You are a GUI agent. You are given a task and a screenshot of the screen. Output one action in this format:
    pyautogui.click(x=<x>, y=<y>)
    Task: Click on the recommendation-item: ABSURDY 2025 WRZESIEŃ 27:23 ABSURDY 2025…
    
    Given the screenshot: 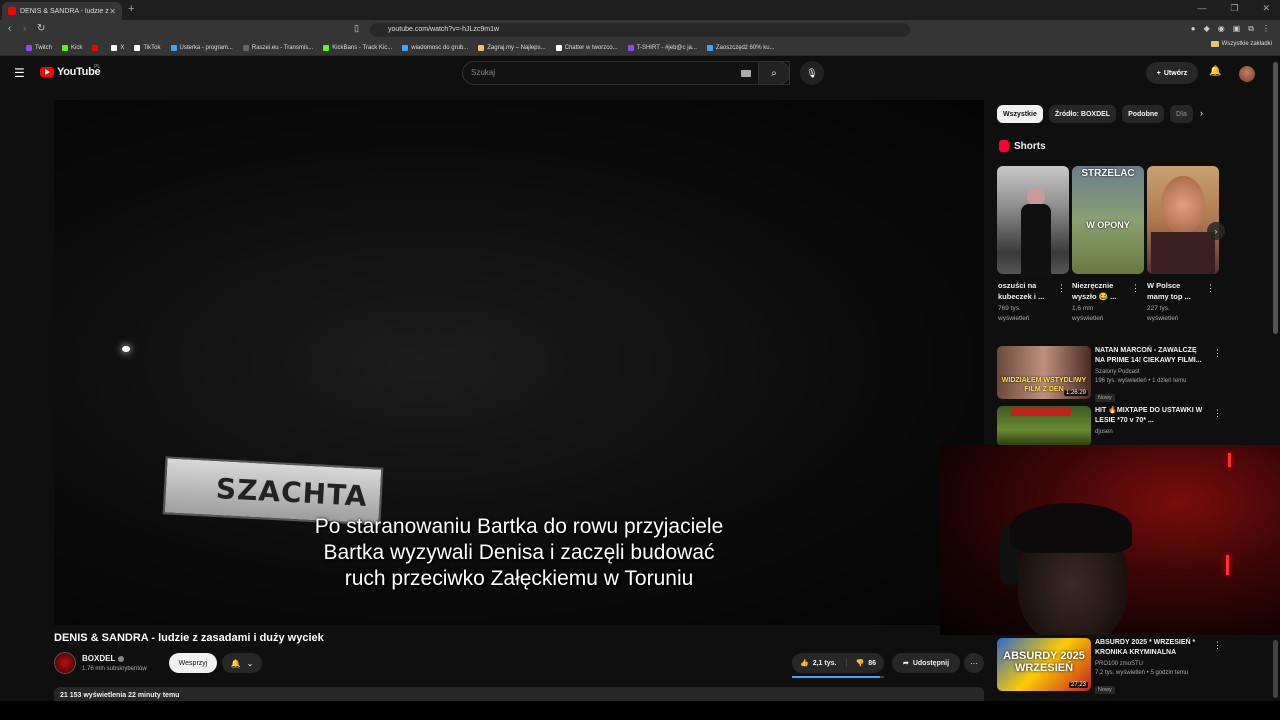 What is the action you would take?
    pyautogui.click(x=1109, y=666)
    